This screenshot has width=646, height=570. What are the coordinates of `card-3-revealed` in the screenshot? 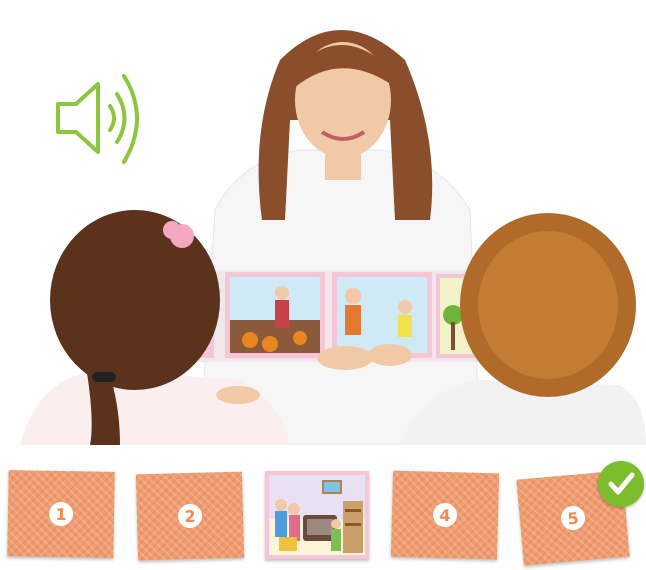 It's located at (317, 515).